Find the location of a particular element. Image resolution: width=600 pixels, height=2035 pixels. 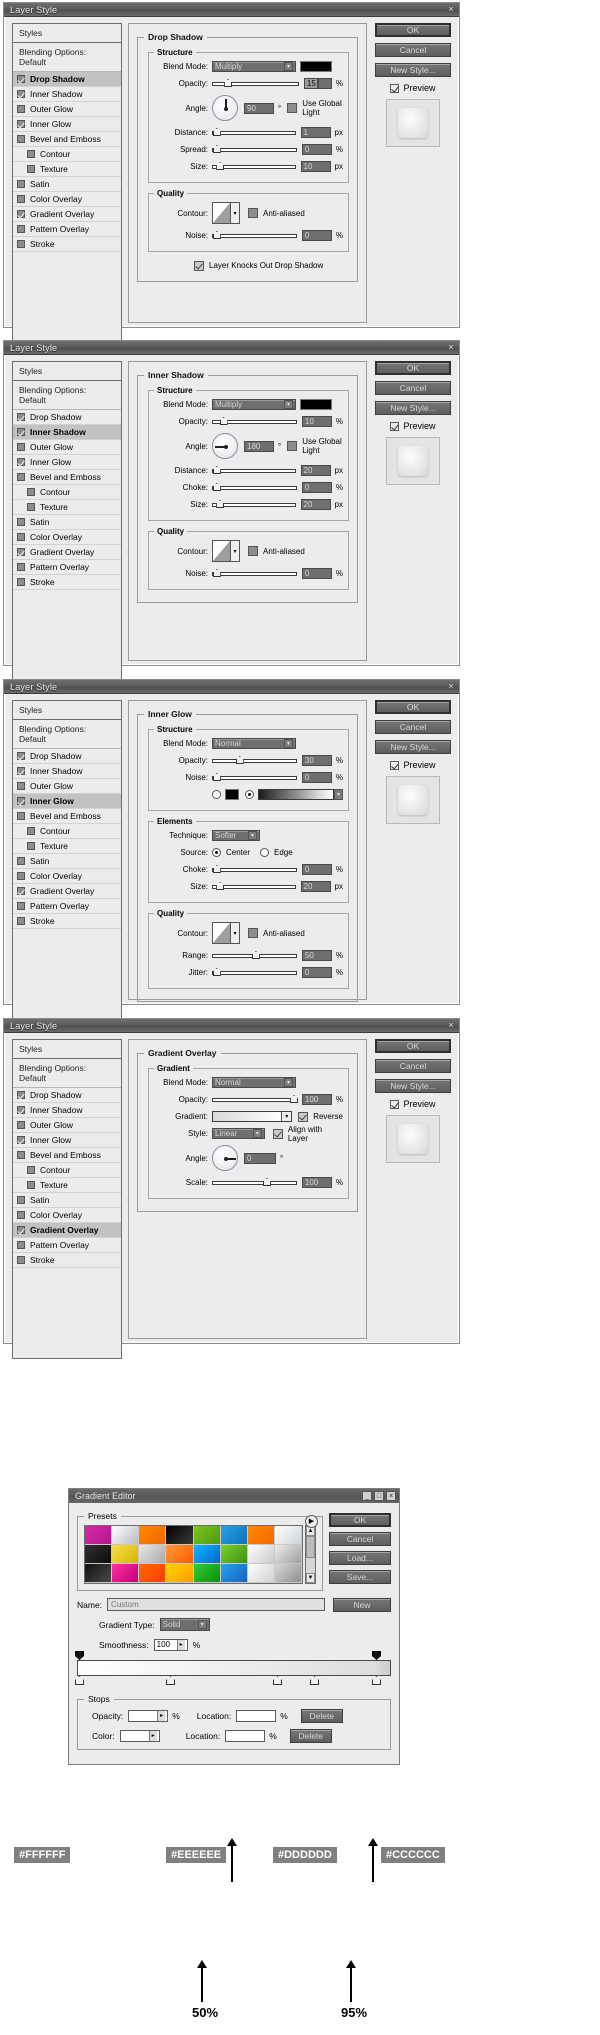

angle-dial is located at coordinates (225, 1158).